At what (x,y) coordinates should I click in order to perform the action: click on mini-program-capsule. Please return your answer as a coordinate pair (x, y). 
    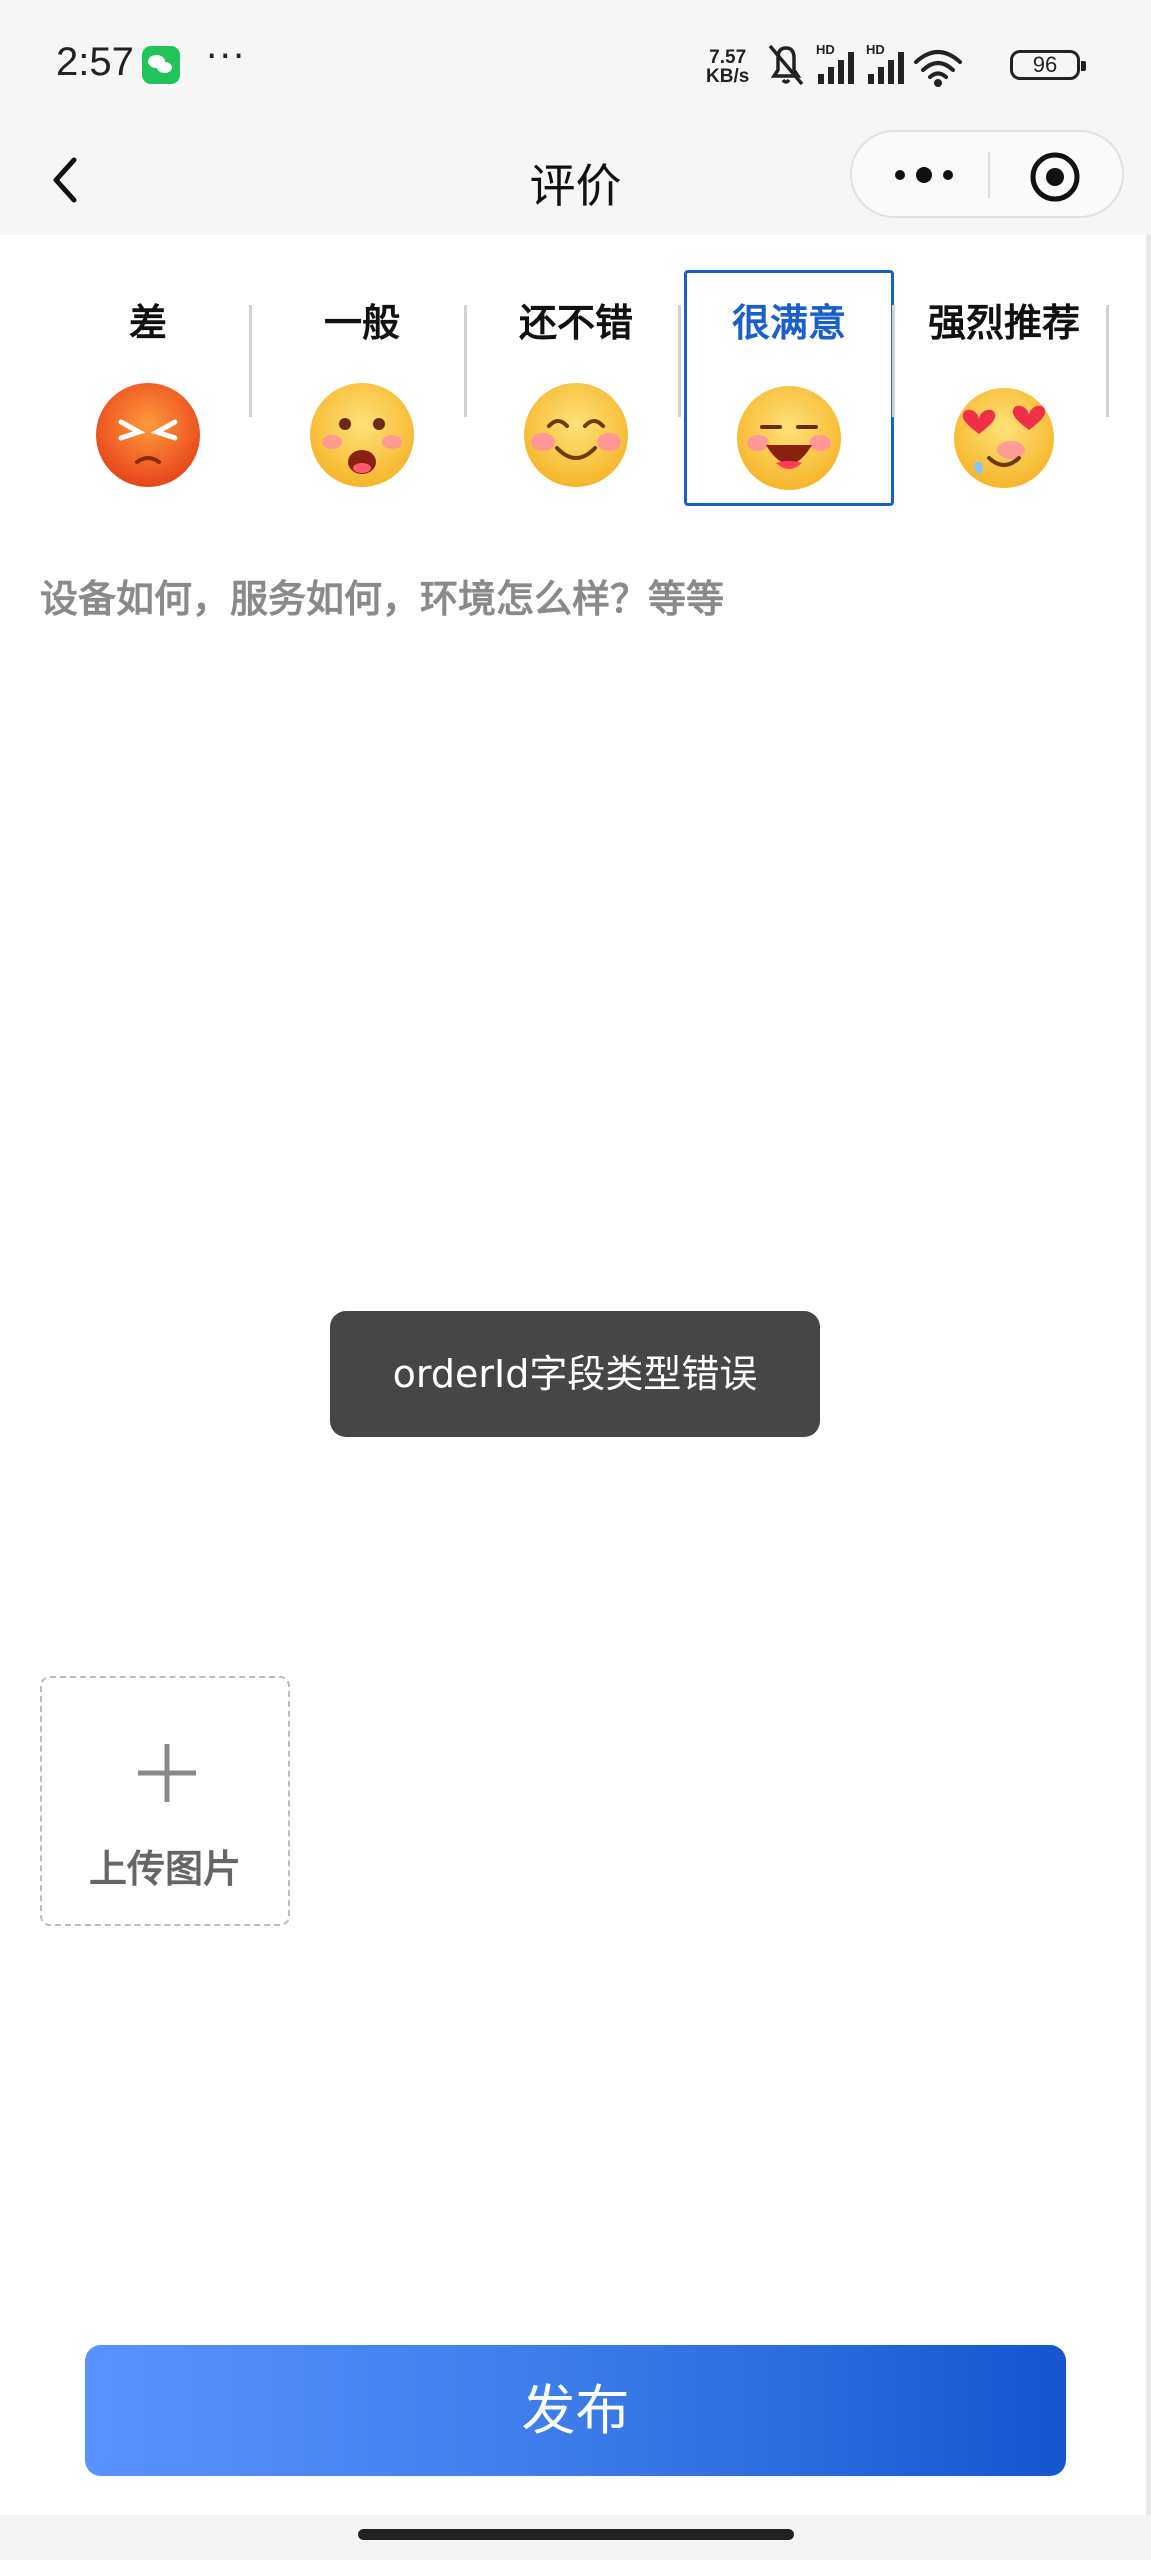
    Looking at the image, I should click on (987, 174).